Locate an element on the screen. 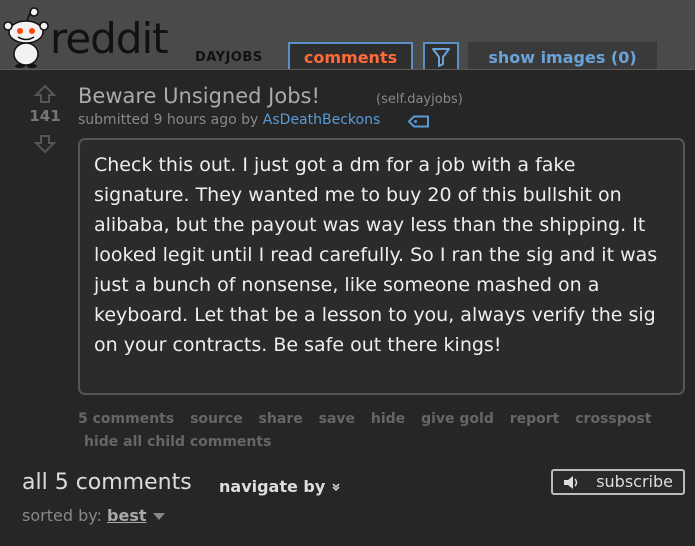 This screenshot has height=546, width=695. post-title: Beware Unsigned Jobs! is located at coordinates (199, 96).